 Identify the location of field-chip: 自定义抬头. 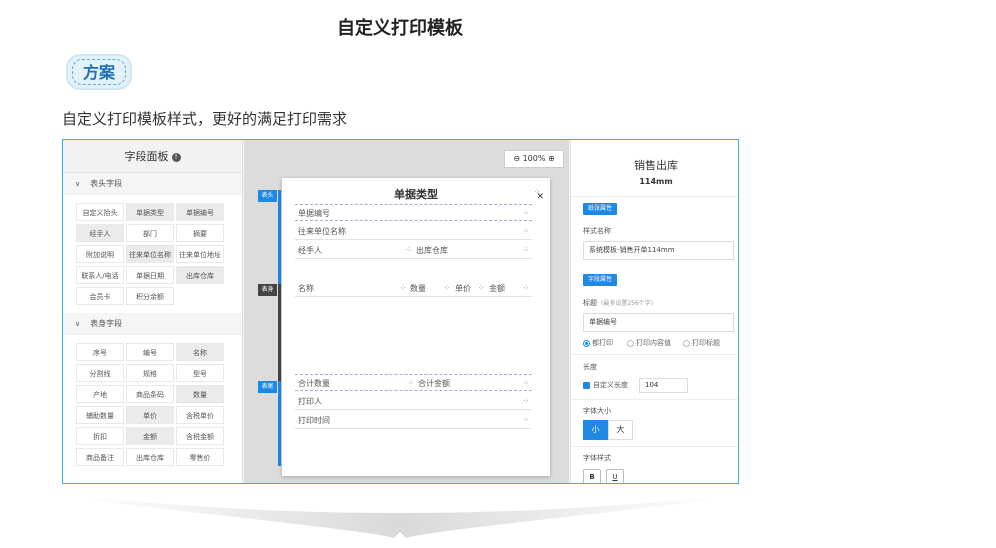
(100, 212).